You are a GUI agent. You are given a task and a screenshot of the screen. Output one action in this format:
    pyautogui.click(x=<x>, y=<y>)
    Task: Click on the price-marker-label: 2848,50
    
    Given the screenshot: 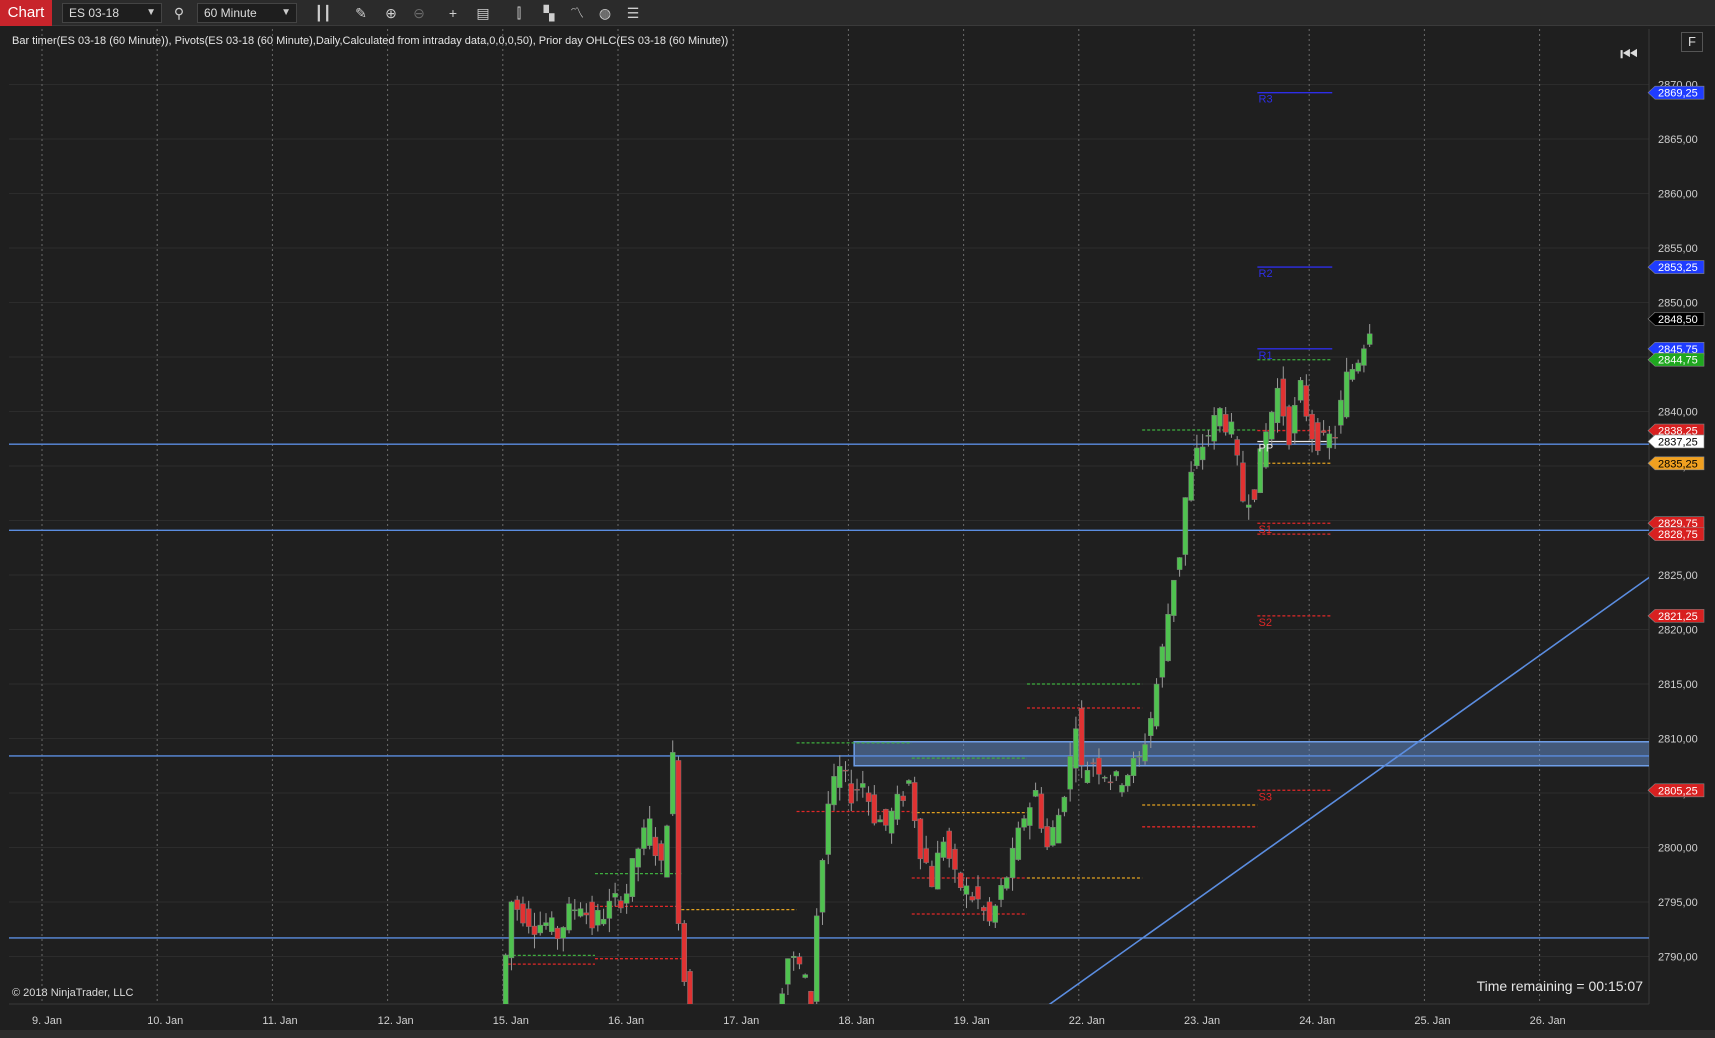 What is the action you would take?
    pyautogui.click(x=1676, y=319)
    